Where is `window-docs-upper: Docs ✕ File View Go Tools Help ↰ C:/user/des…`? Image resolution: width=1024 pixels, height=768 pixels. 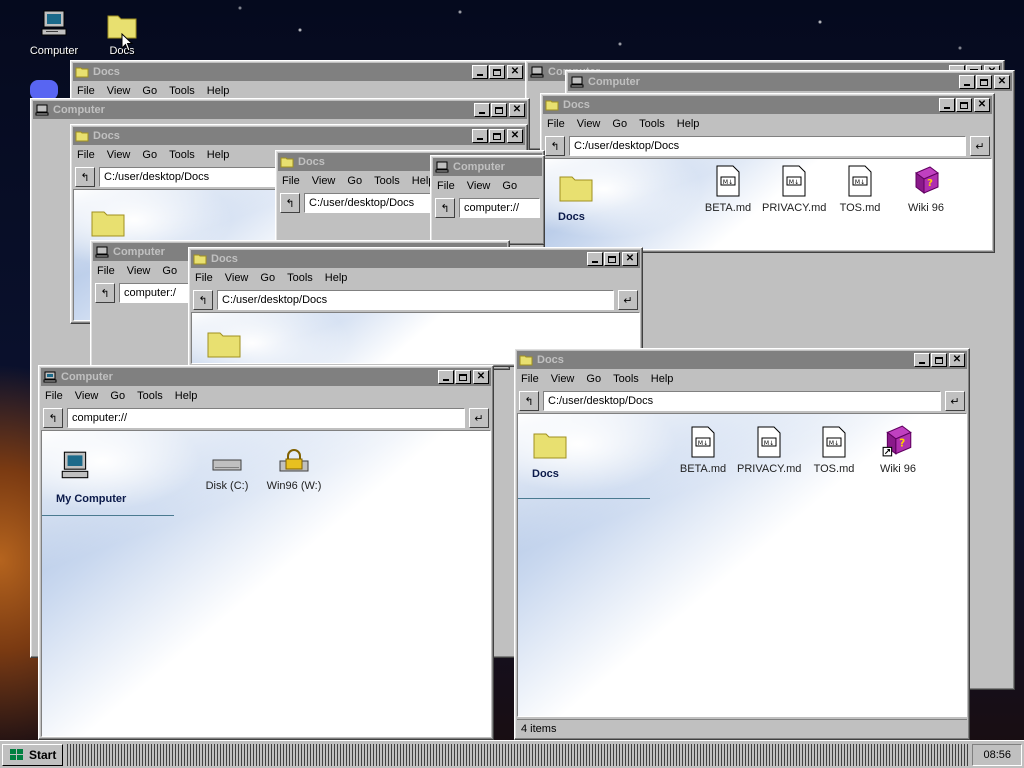 window-docs-upper: Docs ✕ File View Go Tools Help ↰ C:/user/des… is located at coordinates (767, 173).